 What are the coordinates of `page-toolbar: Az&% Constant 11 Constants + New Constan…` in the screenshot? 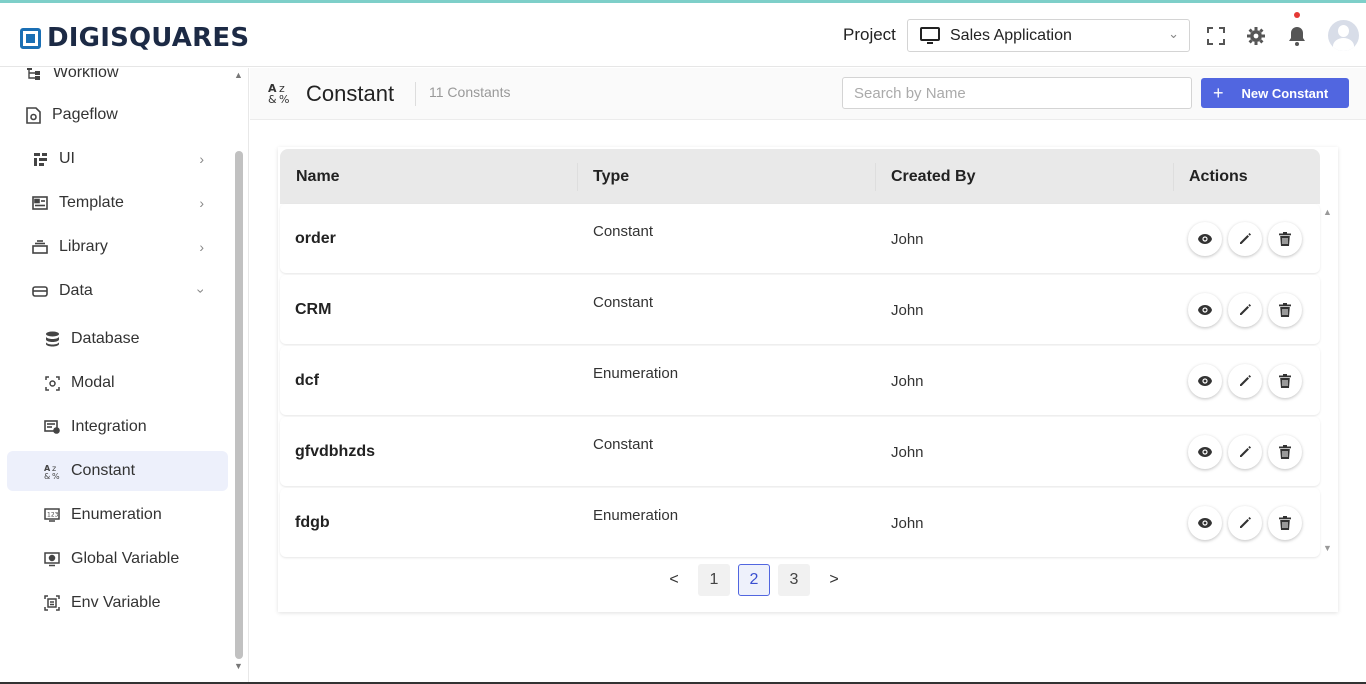 It's located at (808, 94).